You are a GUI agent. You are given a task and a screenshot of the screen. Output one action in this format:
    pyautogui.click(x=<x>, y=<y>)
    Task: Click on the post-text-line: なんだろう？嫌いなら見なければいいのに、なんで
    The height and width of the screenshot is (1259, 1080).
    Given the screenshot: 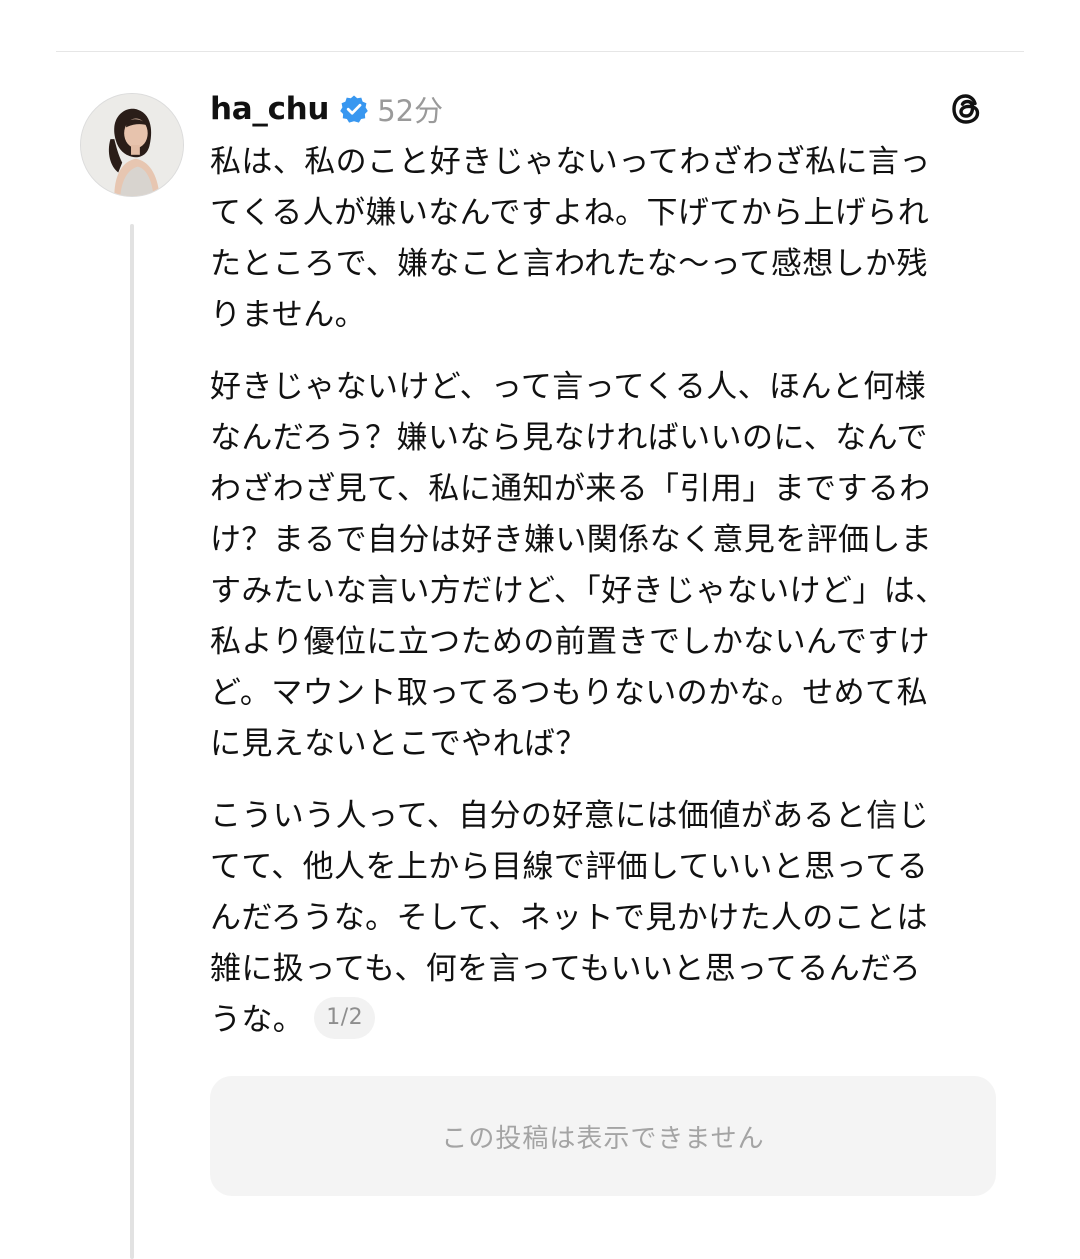 What is the action you would take?
    pyautogui.click(x=569, y=438)
    